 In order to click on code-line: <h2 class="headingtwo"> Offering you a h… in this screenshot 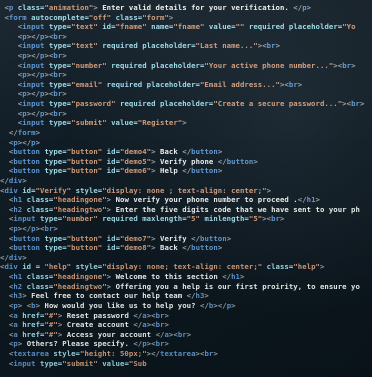, I will do `click(186, 287)`.